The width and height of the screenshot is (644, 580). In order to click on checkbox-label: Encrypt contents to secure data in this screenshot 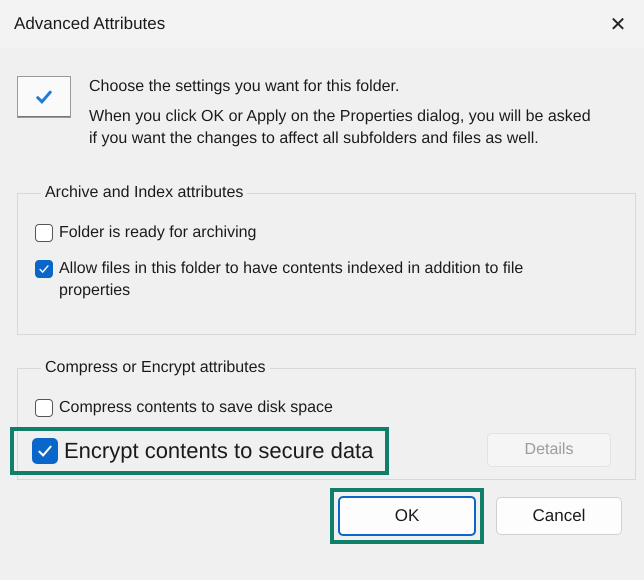, I will do `click(219, 451)`.